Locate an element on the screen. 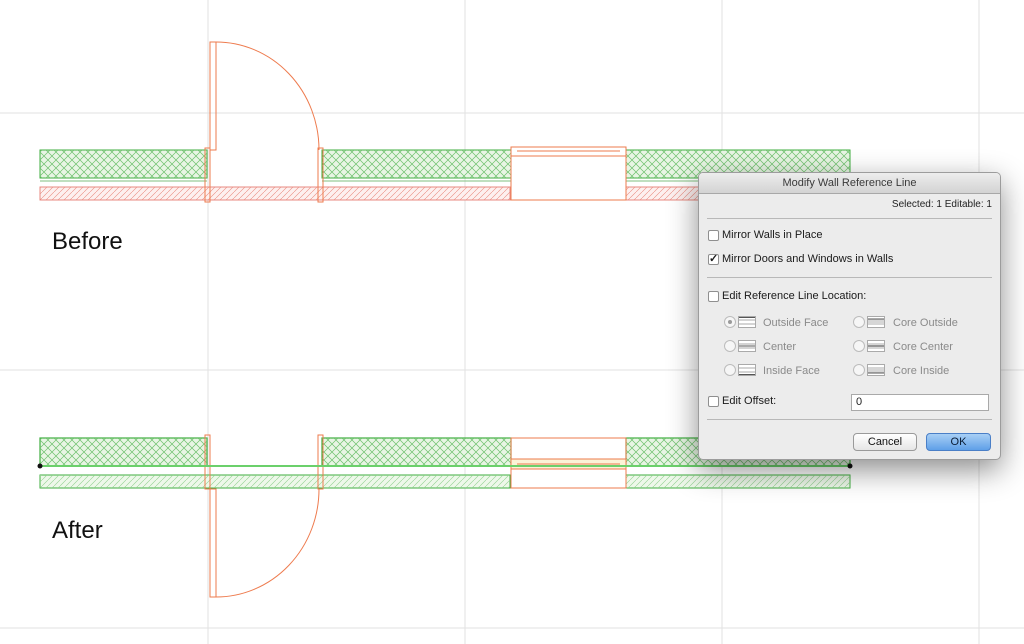  edit-reference-label: Edit Reference Line Location: is located at coordinates (794, 296).